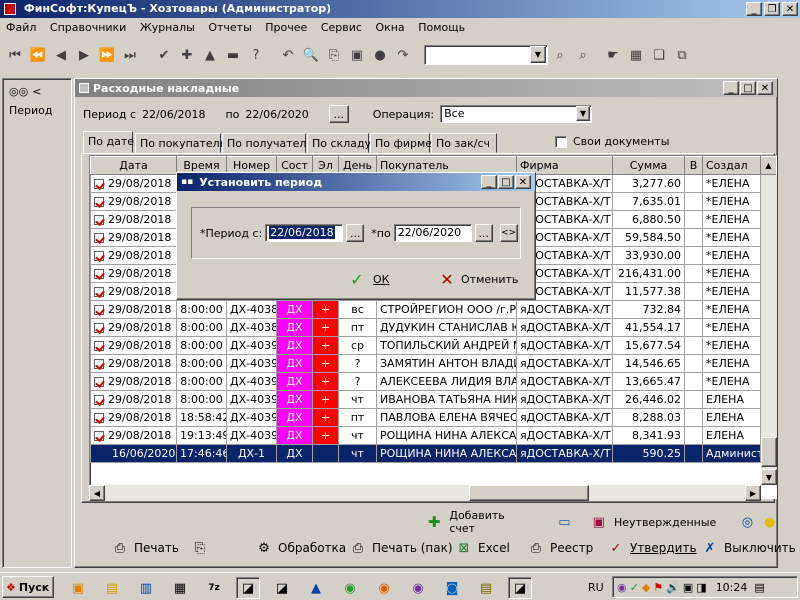  What do you see at coordinates (701, 587) in the screenshot?
I see `tray-lock-icon: ◨` at bounding box center [701, 587].